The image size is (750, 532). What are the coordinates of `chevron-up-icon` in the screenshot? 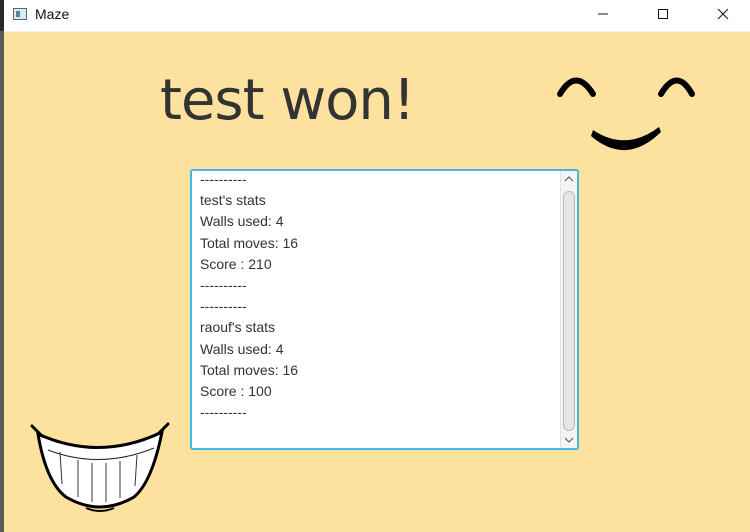 It's located at (569, 179).